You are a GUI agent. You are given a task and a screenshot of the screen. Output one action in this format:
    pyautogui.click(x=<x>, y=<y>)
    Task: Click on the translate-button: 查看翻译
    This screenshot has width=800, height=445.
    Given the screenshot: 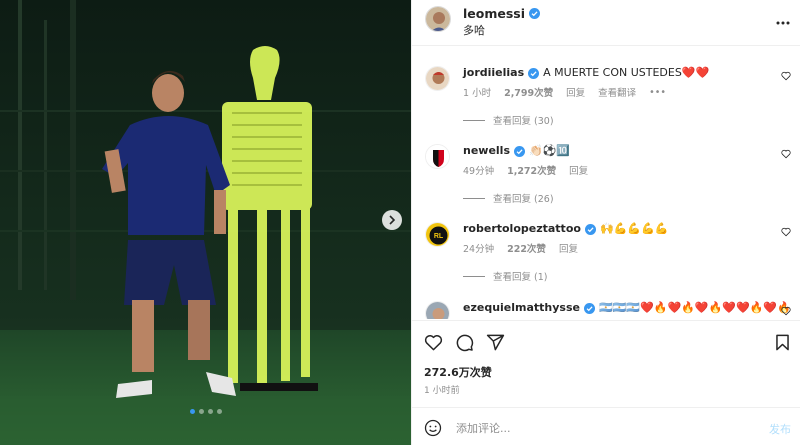 What is the action you would take?
    pyautogui.click(x=617, y=92)
    